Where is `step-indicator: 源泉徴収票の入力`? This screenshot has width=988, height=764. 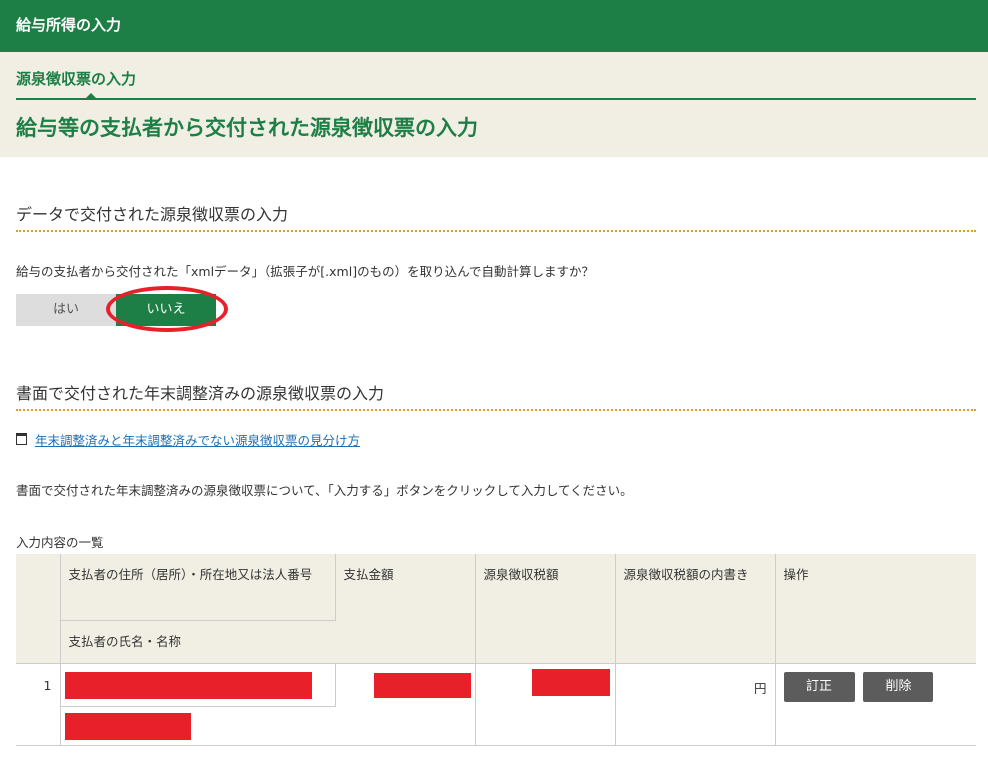
step-indicator: 源泉徴収票の入力 is located at coordinates (76, 79).